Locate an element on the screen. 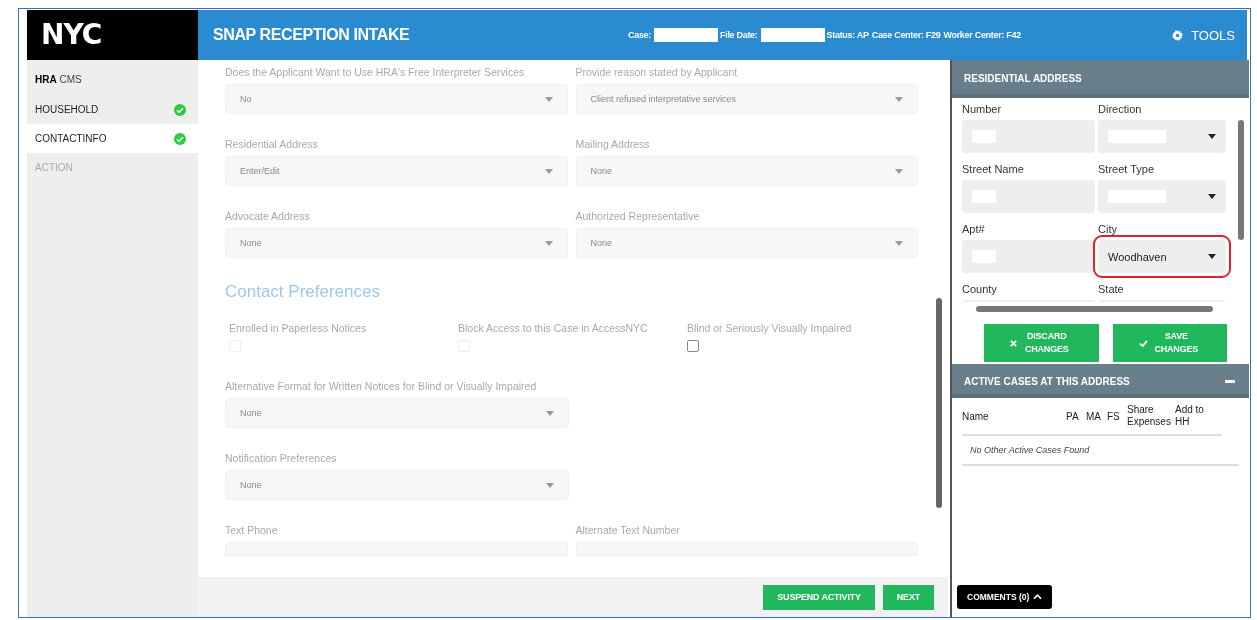  settings-icon is located at coordinates (1178, 35).